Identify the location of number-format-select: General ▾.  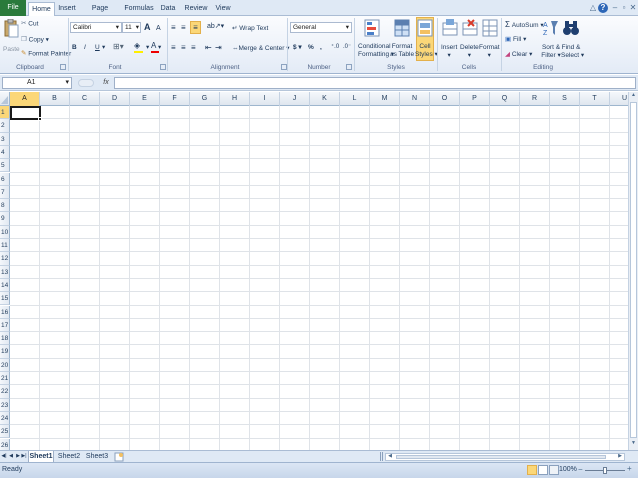
(321, 27).